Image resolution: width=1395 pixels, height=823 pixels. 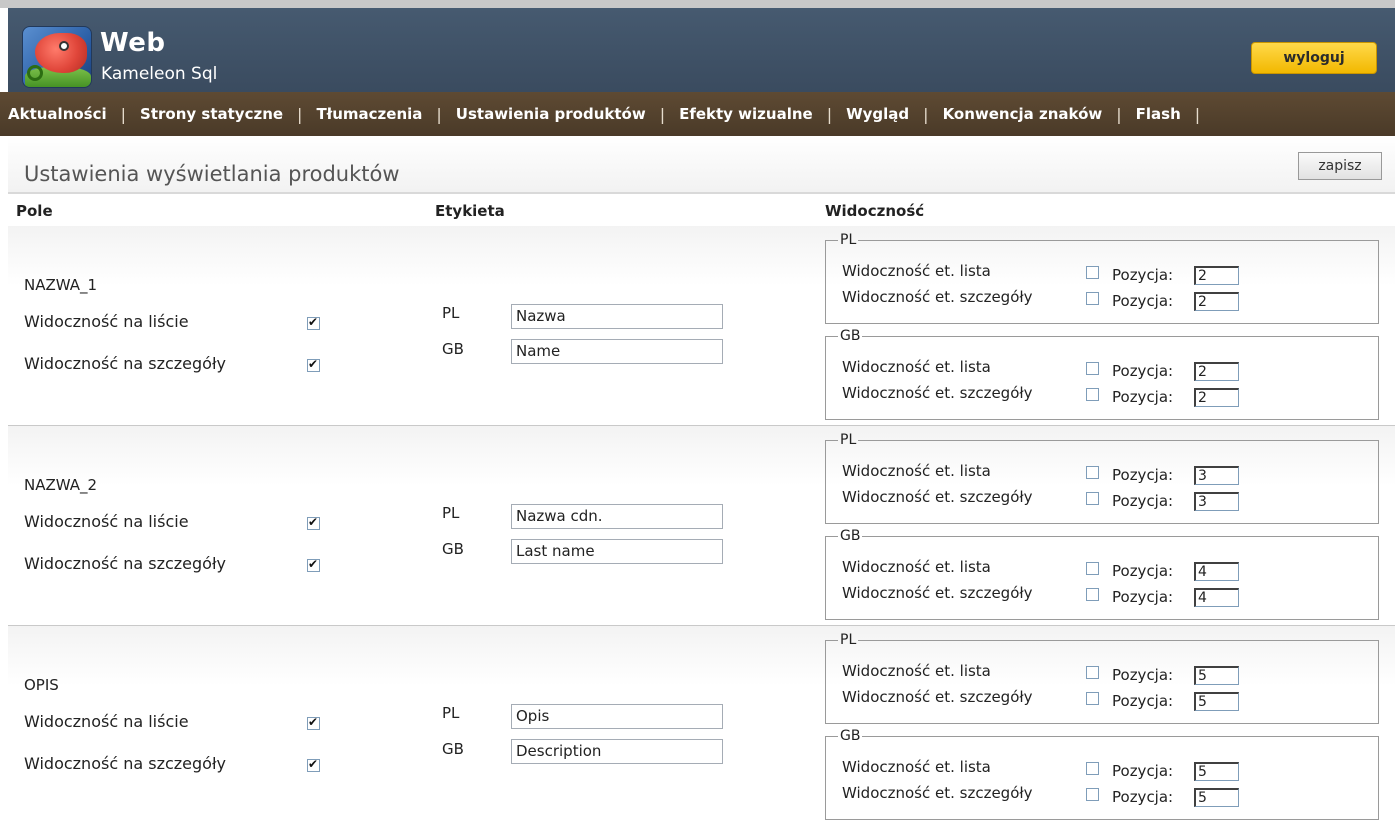 I want to click on nav-item-konwencja-znakow: Konwencja znaków, so click(x=1023, y=114).